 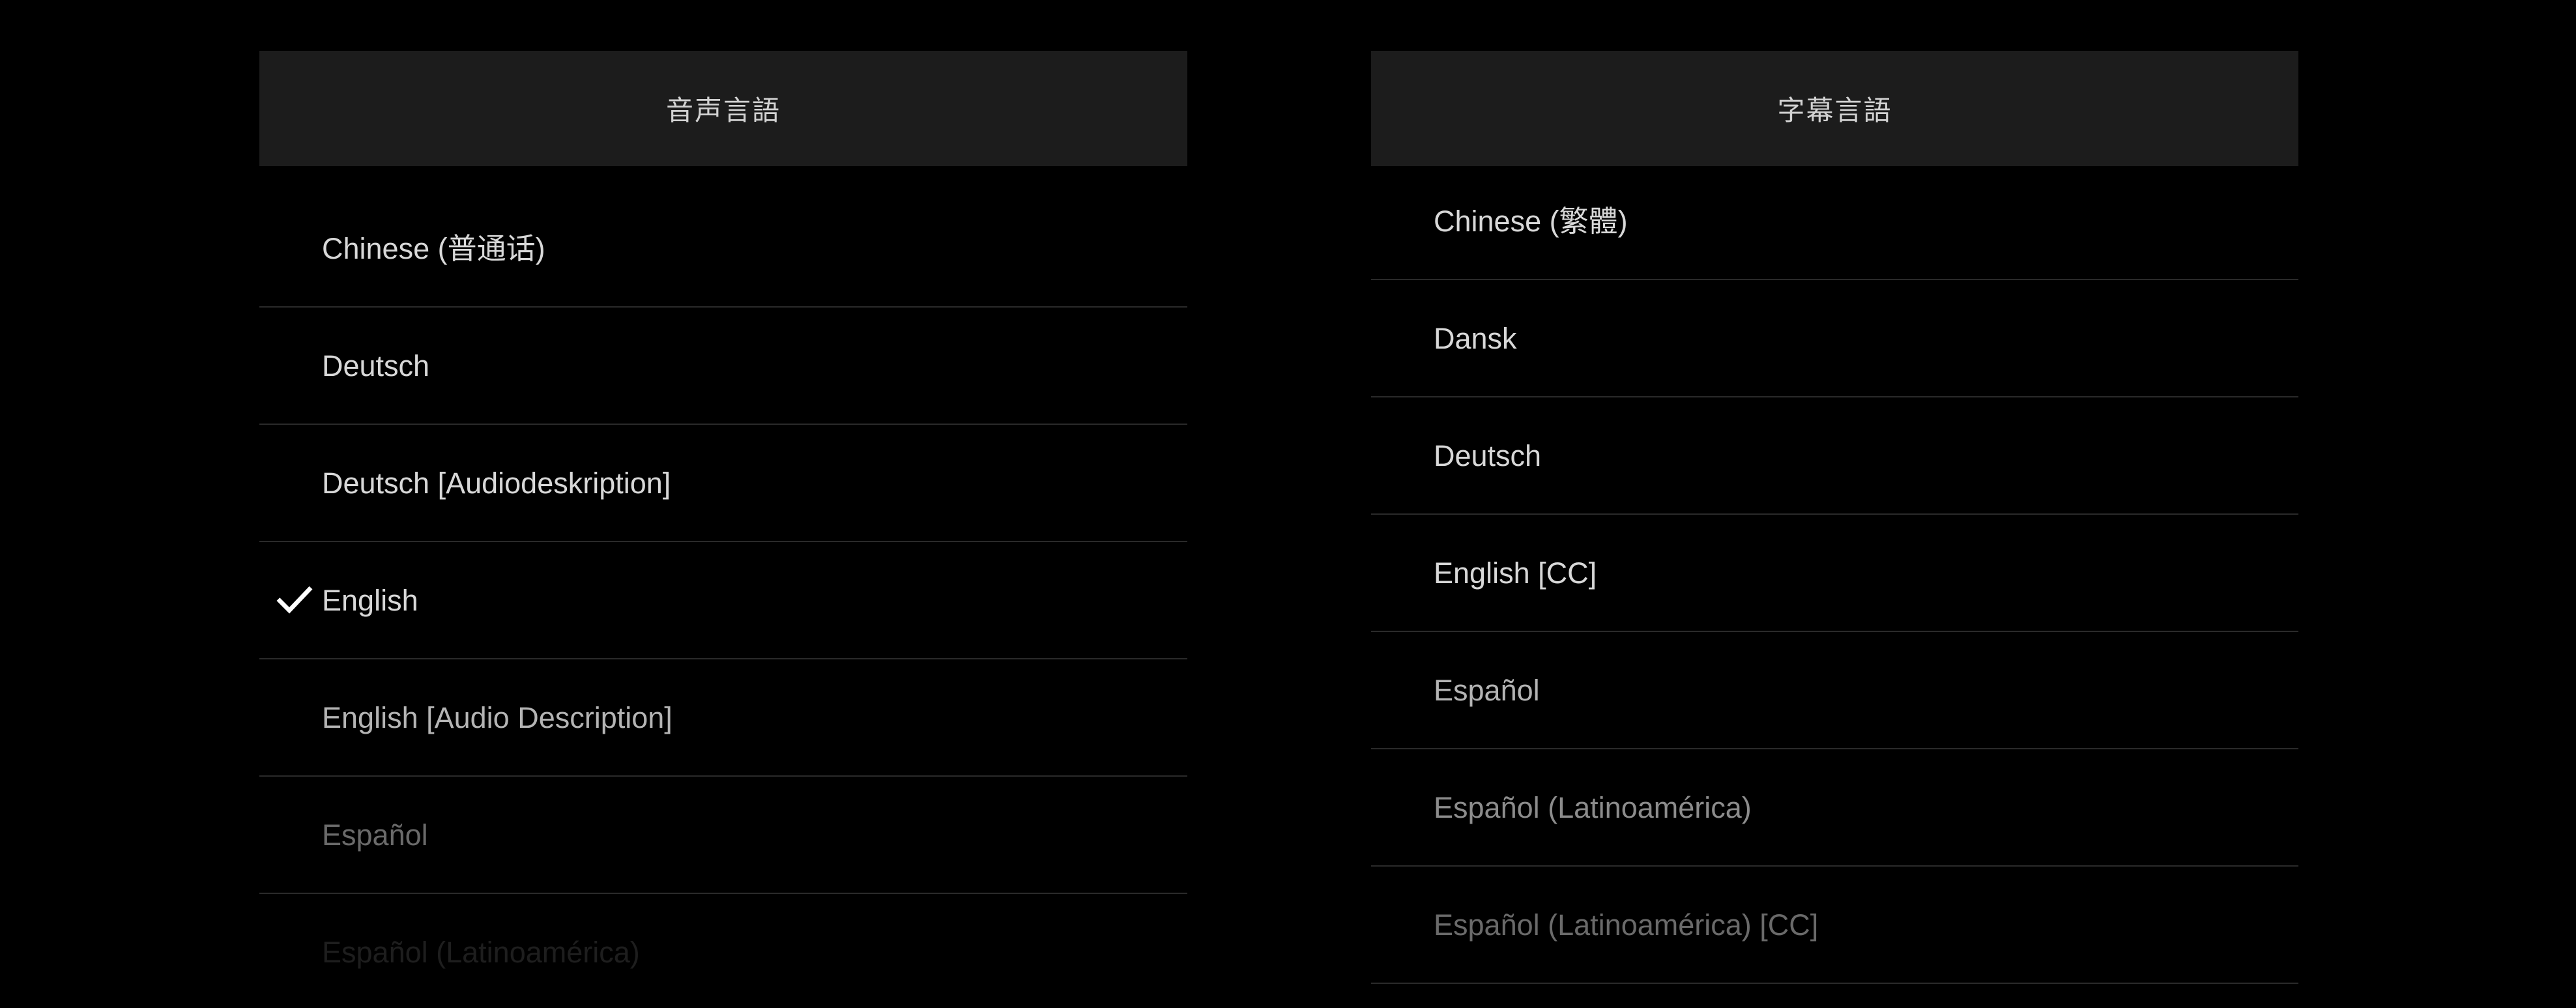 What do you see at coordinates (1626, 925) in the screenshot?
I see `language-option-label: Español (Latinoamérica) [CC]` at bounding box center [1626, 925].